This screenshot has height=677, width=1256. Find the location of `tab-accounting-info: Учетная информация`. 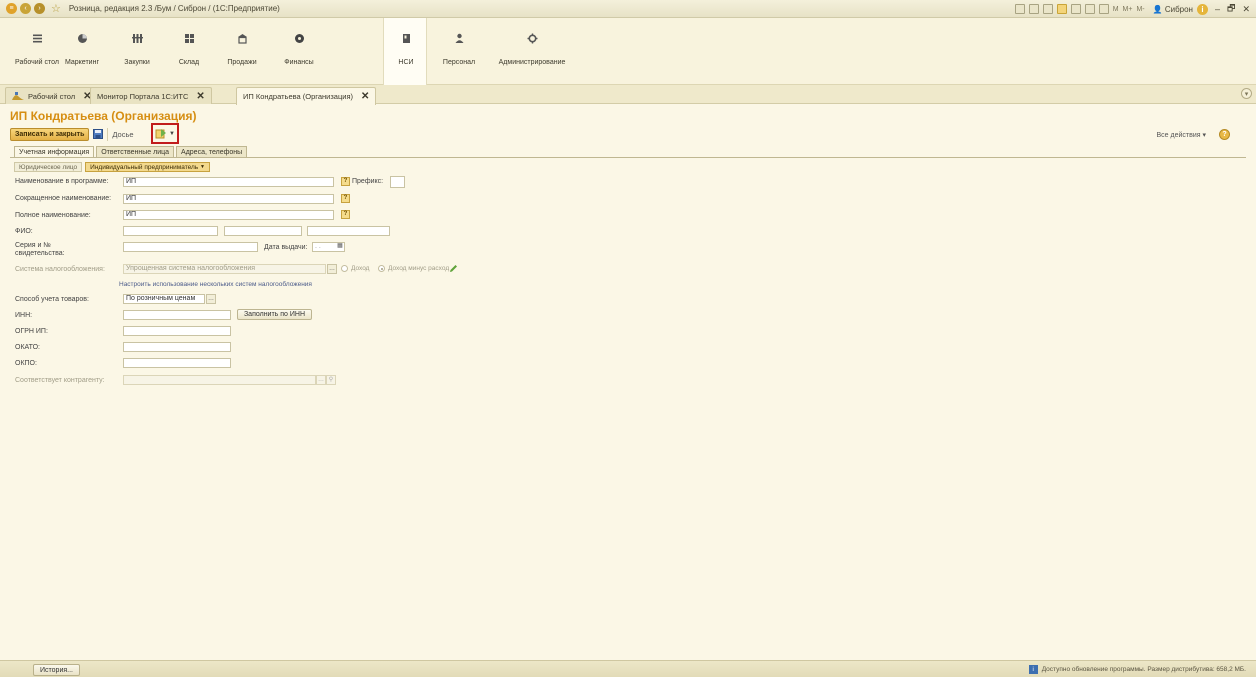

tab-accounting-info: Учетная информация is located at coordinates (54, 151).